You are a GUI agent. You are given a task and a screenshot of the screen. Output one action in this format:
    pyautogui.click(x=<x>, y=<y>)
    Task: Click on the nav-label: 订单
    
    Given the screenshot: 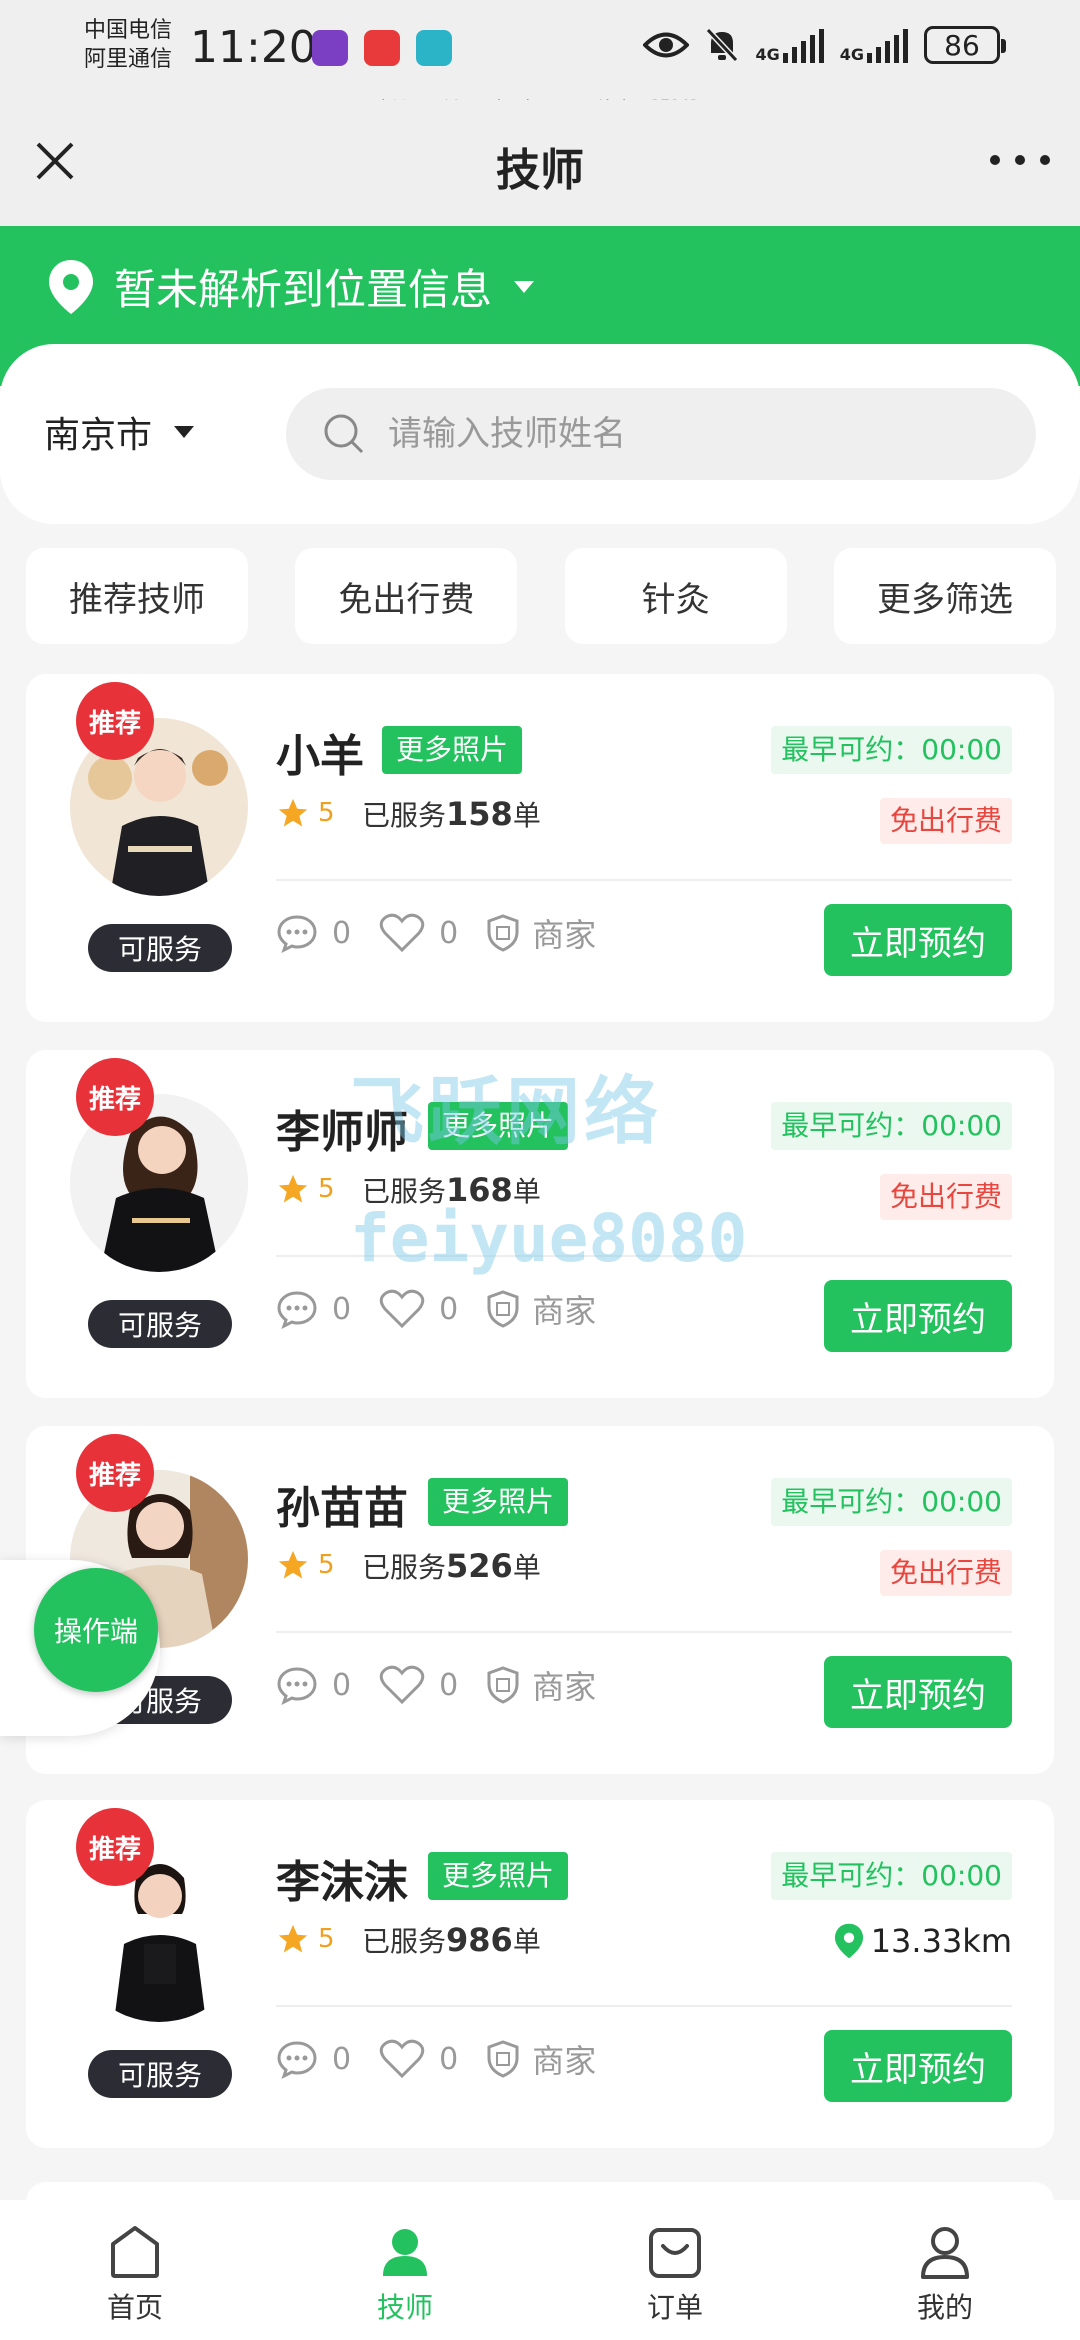 What is the action you would take?
    pyautogui.click(x=674, y=2307)
    